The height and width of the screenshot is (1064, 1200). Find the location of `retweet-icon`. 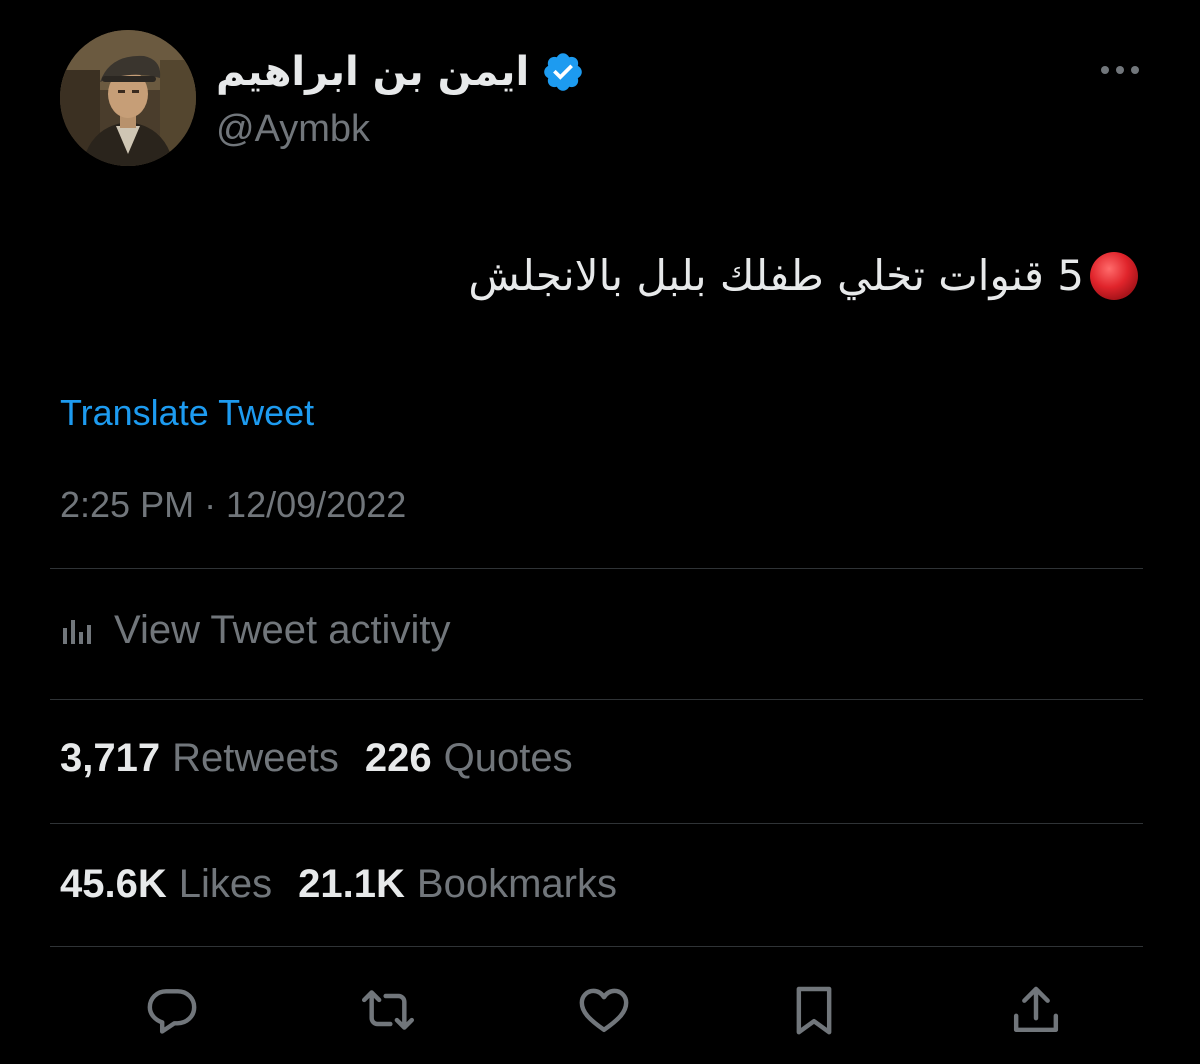

retweet-icon is located at coordinates (388, 1010).